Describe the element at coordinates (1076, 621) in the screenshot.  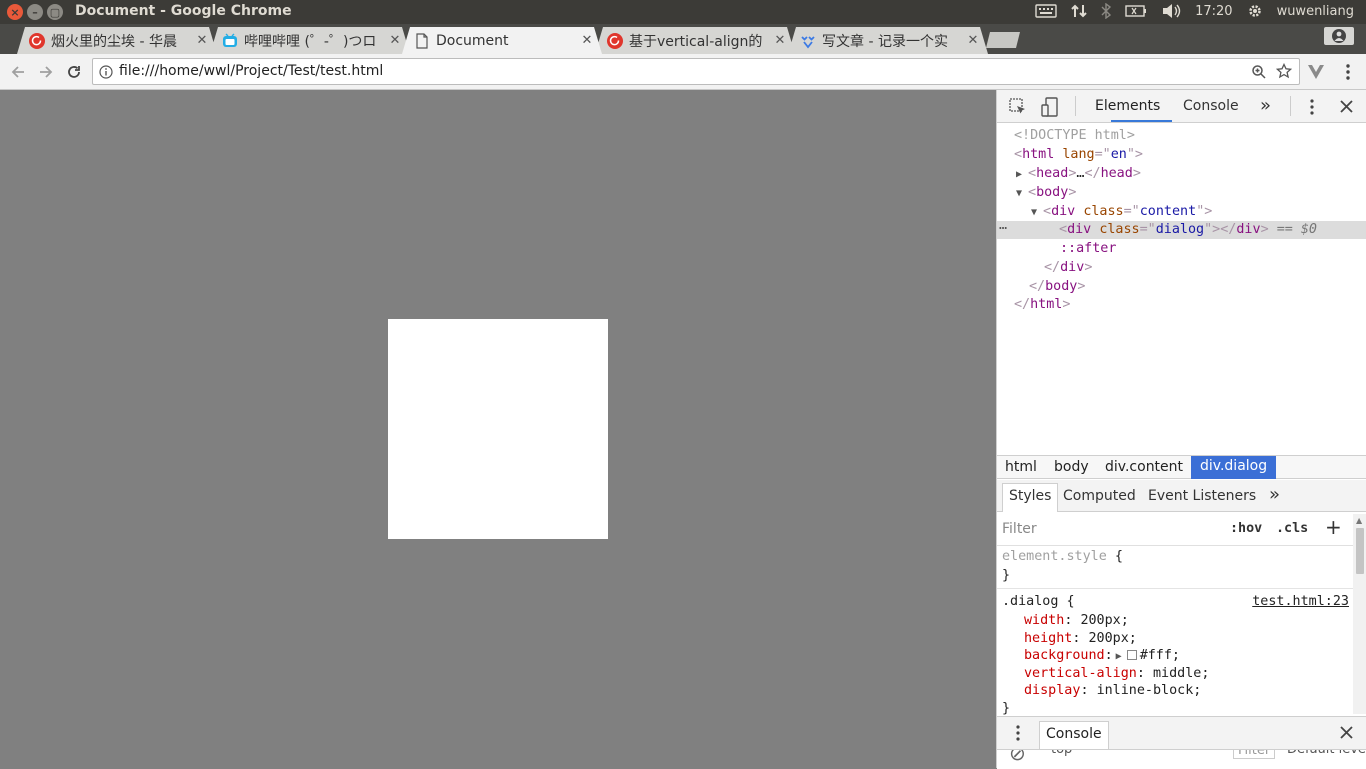
I see `style-property-width: width: 200px;` at that location.